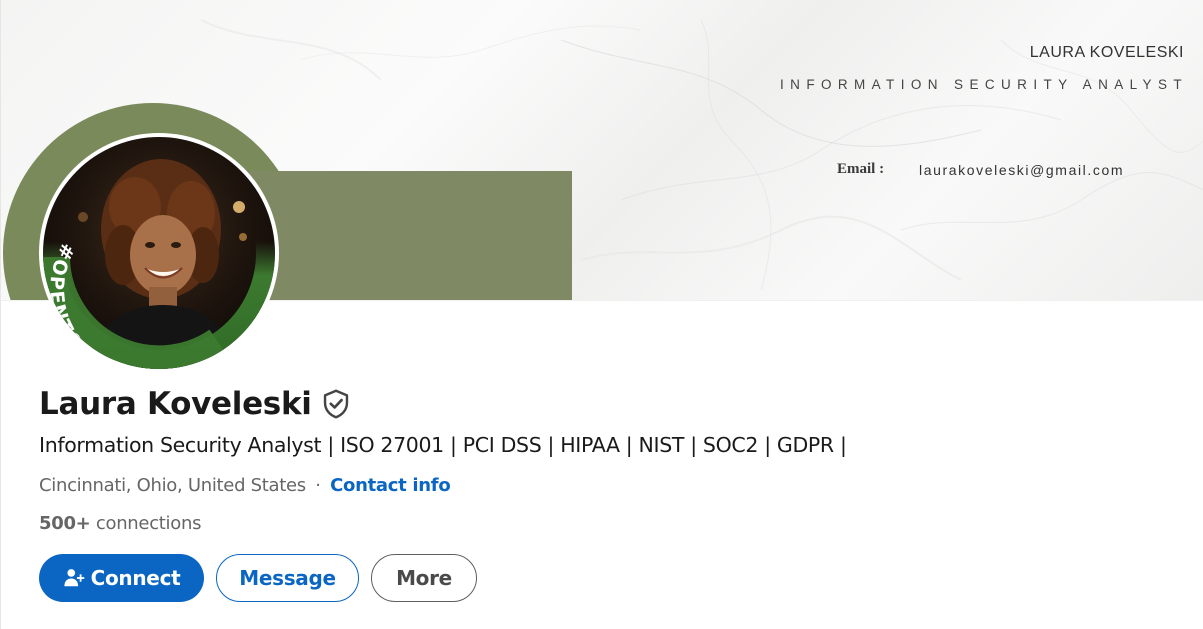  I want to click on banner-email-value: laurakoveleski@gmail.com, so click(1022, 170).